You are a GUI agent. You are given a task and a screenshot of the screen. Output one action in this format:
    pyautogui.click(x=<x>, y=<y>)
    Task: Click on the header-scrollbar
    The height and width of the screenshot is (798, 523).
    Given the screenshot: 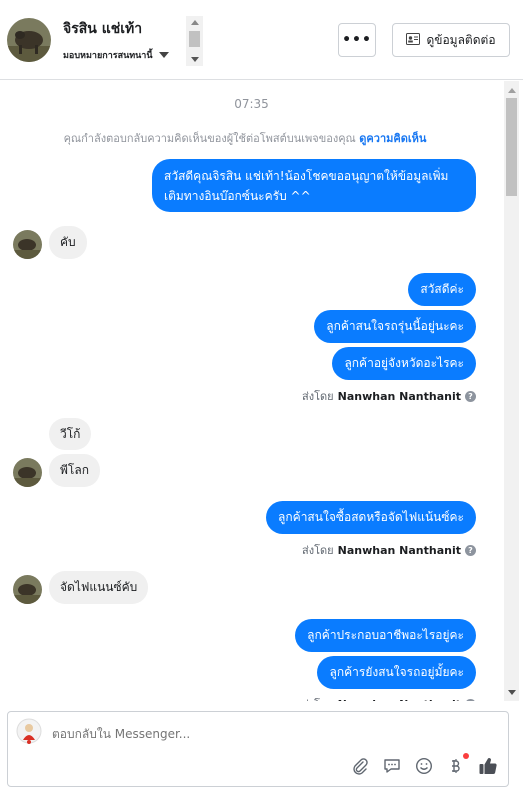 What is the action you would take?
    pyautogui.click(x=194, y=41)
    